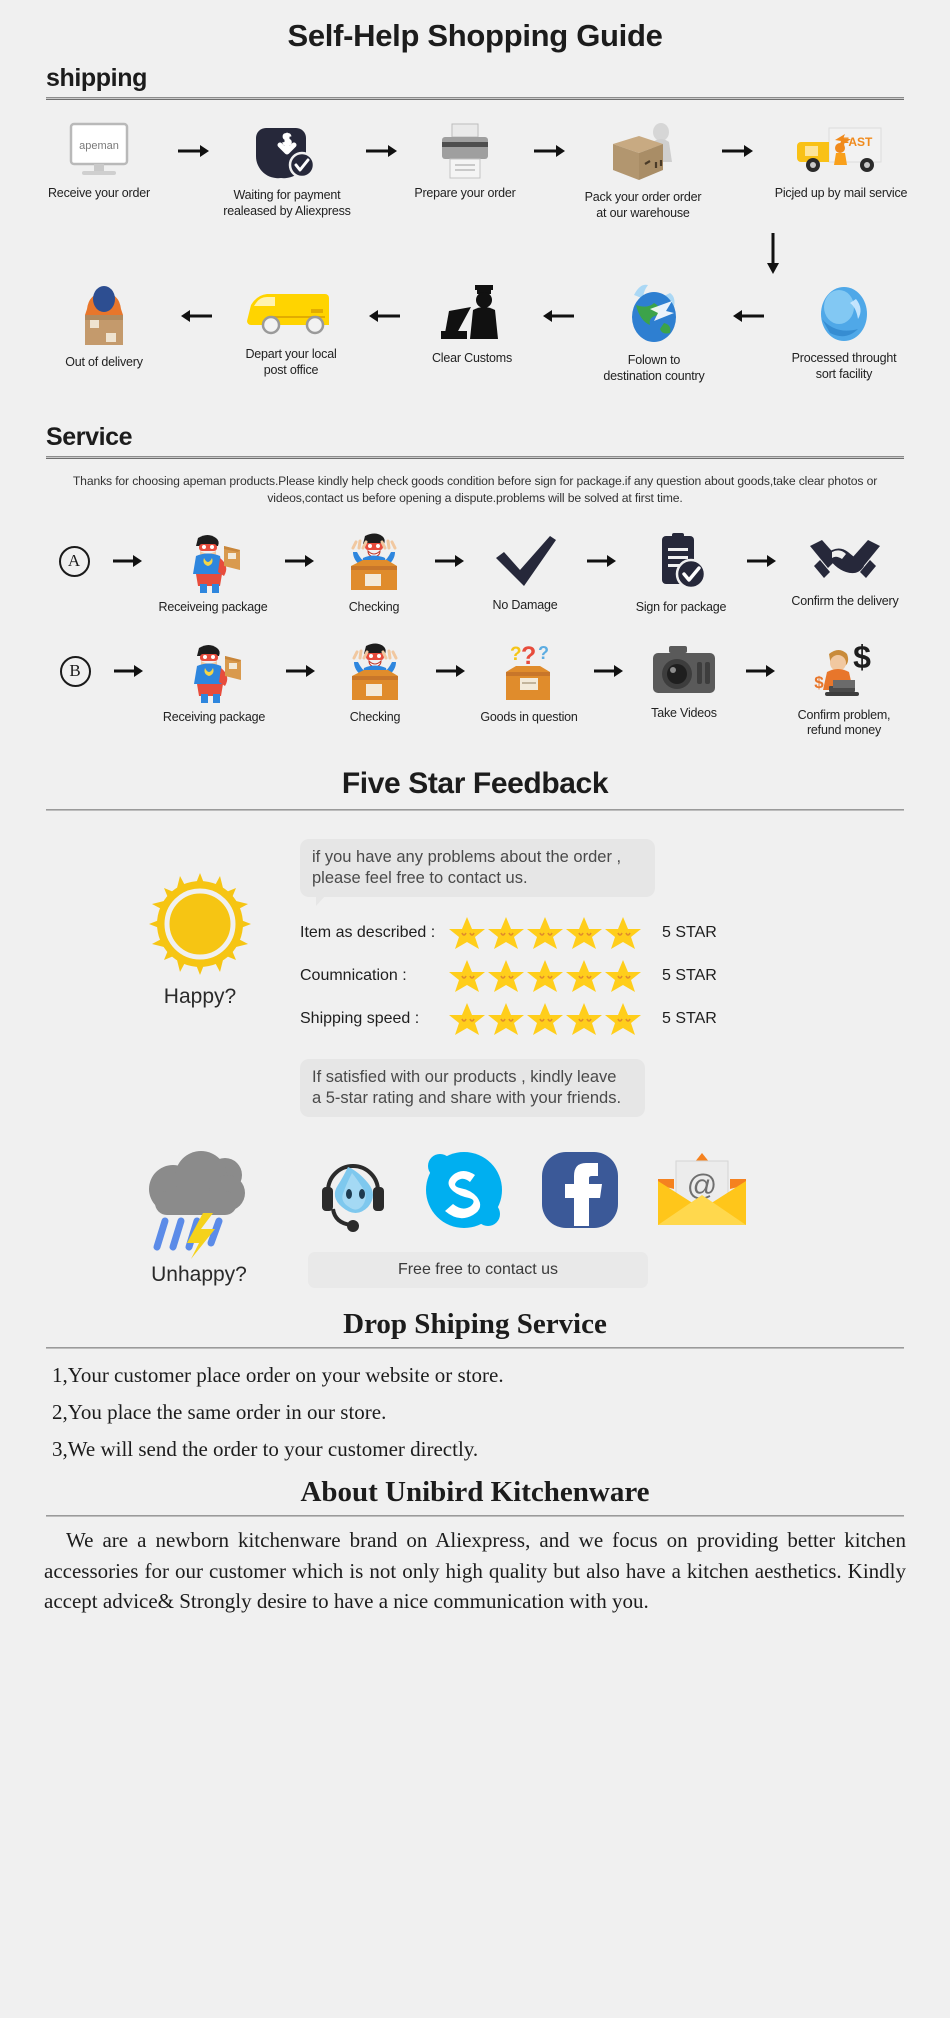 This screenshot has height=2018, width=950. What do you see at coordinates (199, 1275) in the screenshot?
I see `unhappy-label: Unhappy?` at bounding box center [199, 1275].